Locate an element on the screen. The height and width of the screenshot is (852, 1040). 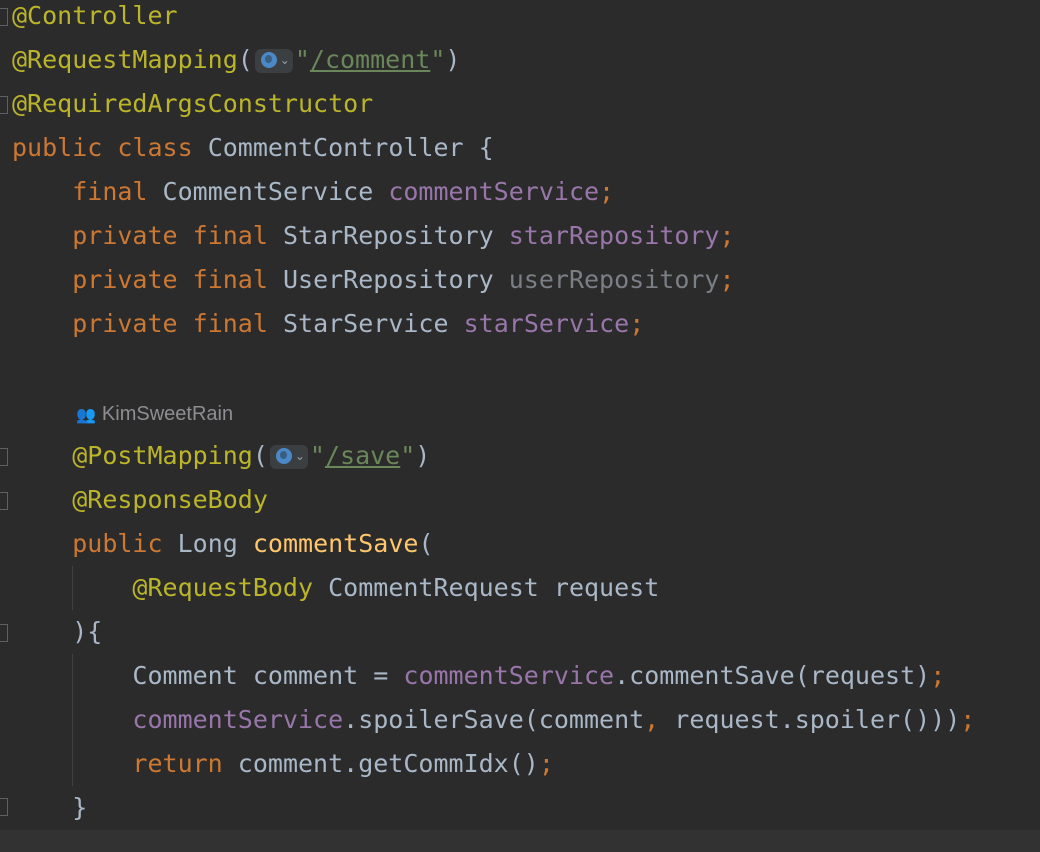
type-name: CommentService is located at coordinates (268, 191).